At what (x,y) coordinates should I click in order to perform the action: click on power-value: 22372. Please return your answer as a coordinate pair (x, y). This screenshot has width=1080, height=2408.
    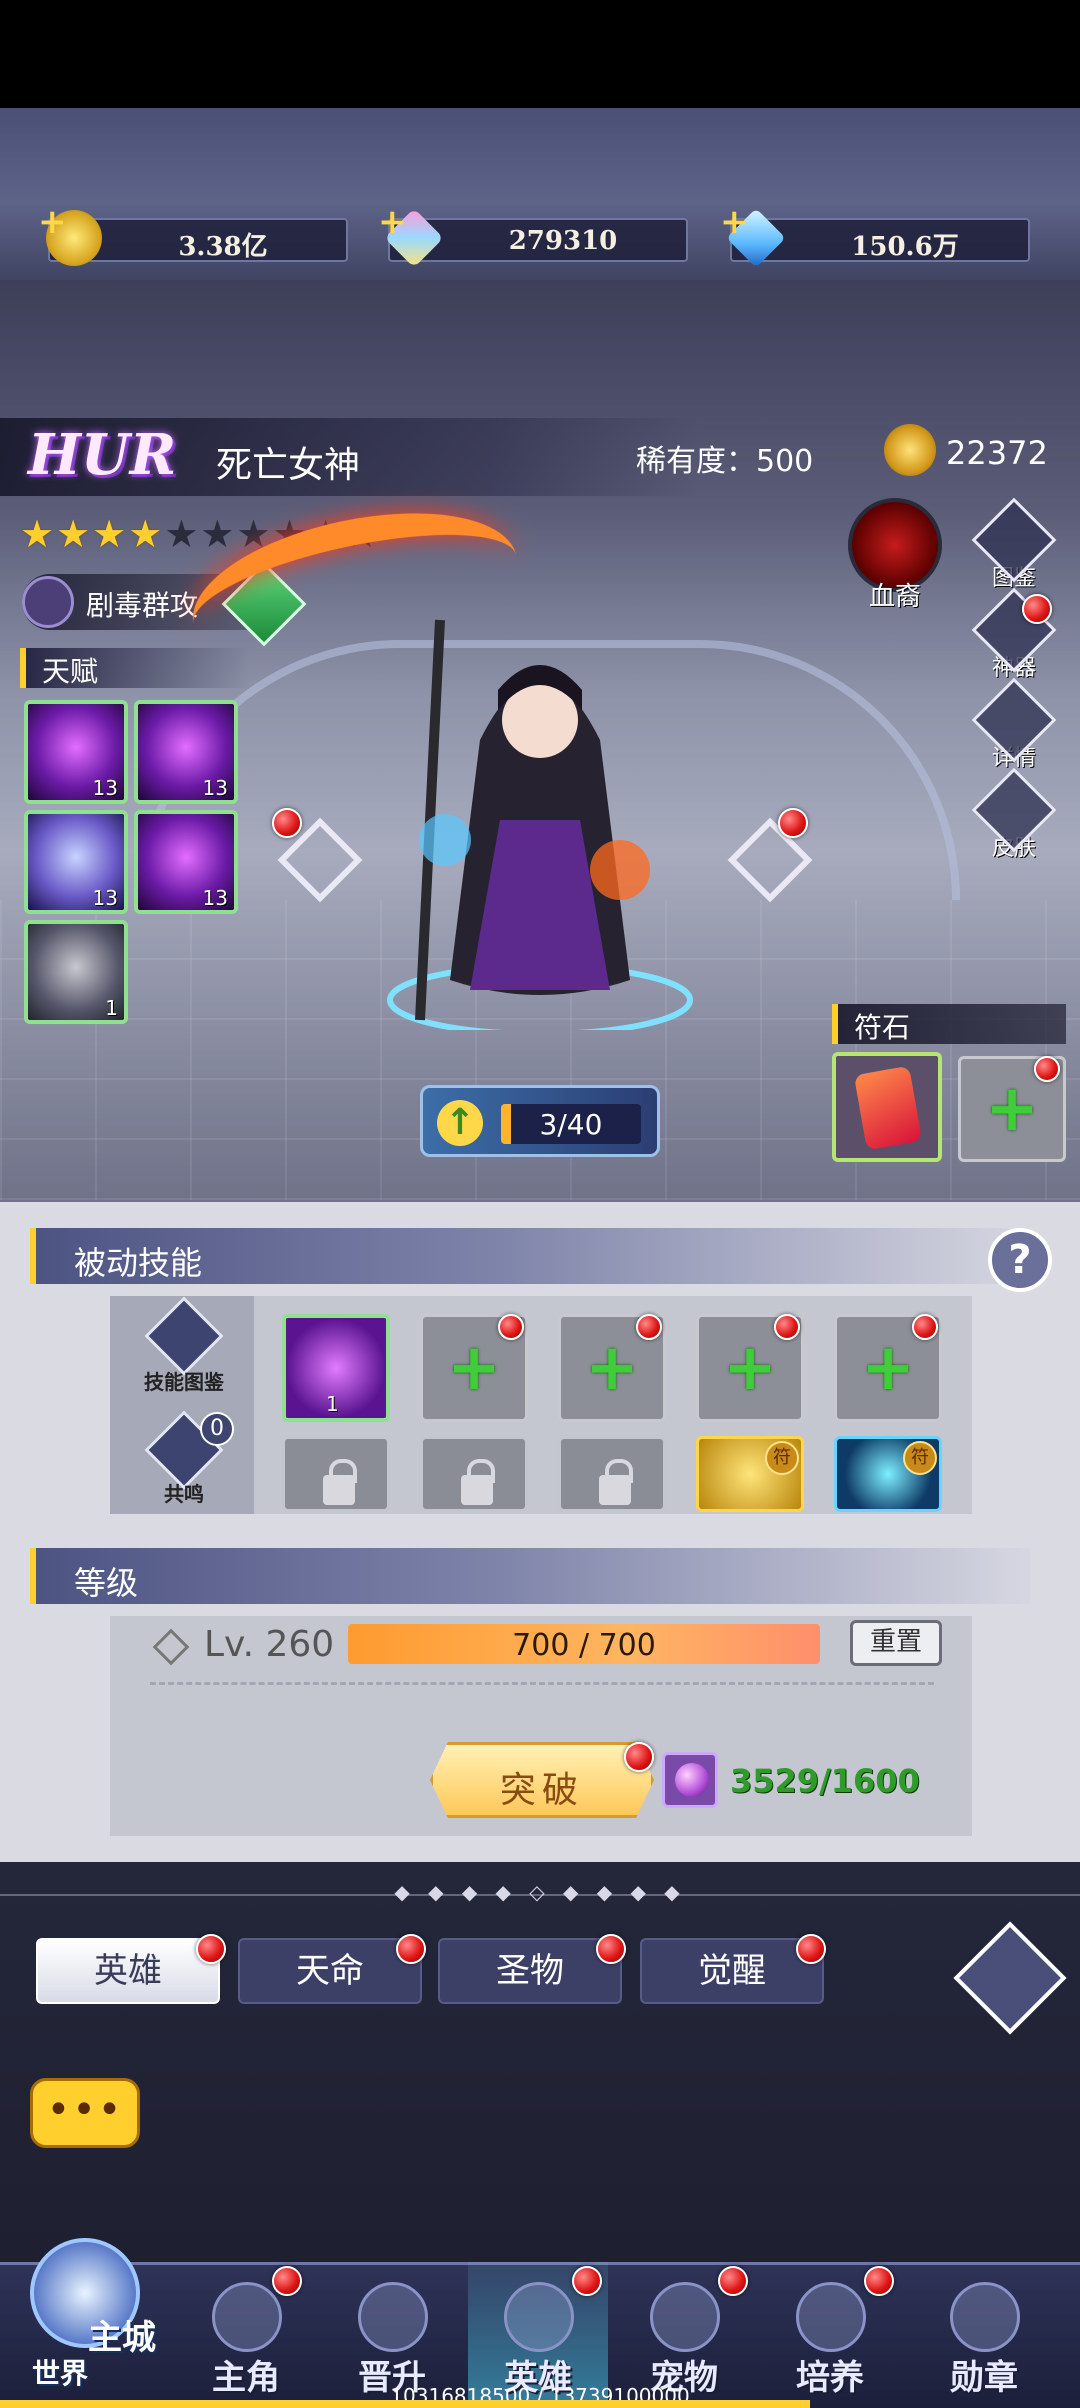
    Looking at the image, I should click on (997, 453).